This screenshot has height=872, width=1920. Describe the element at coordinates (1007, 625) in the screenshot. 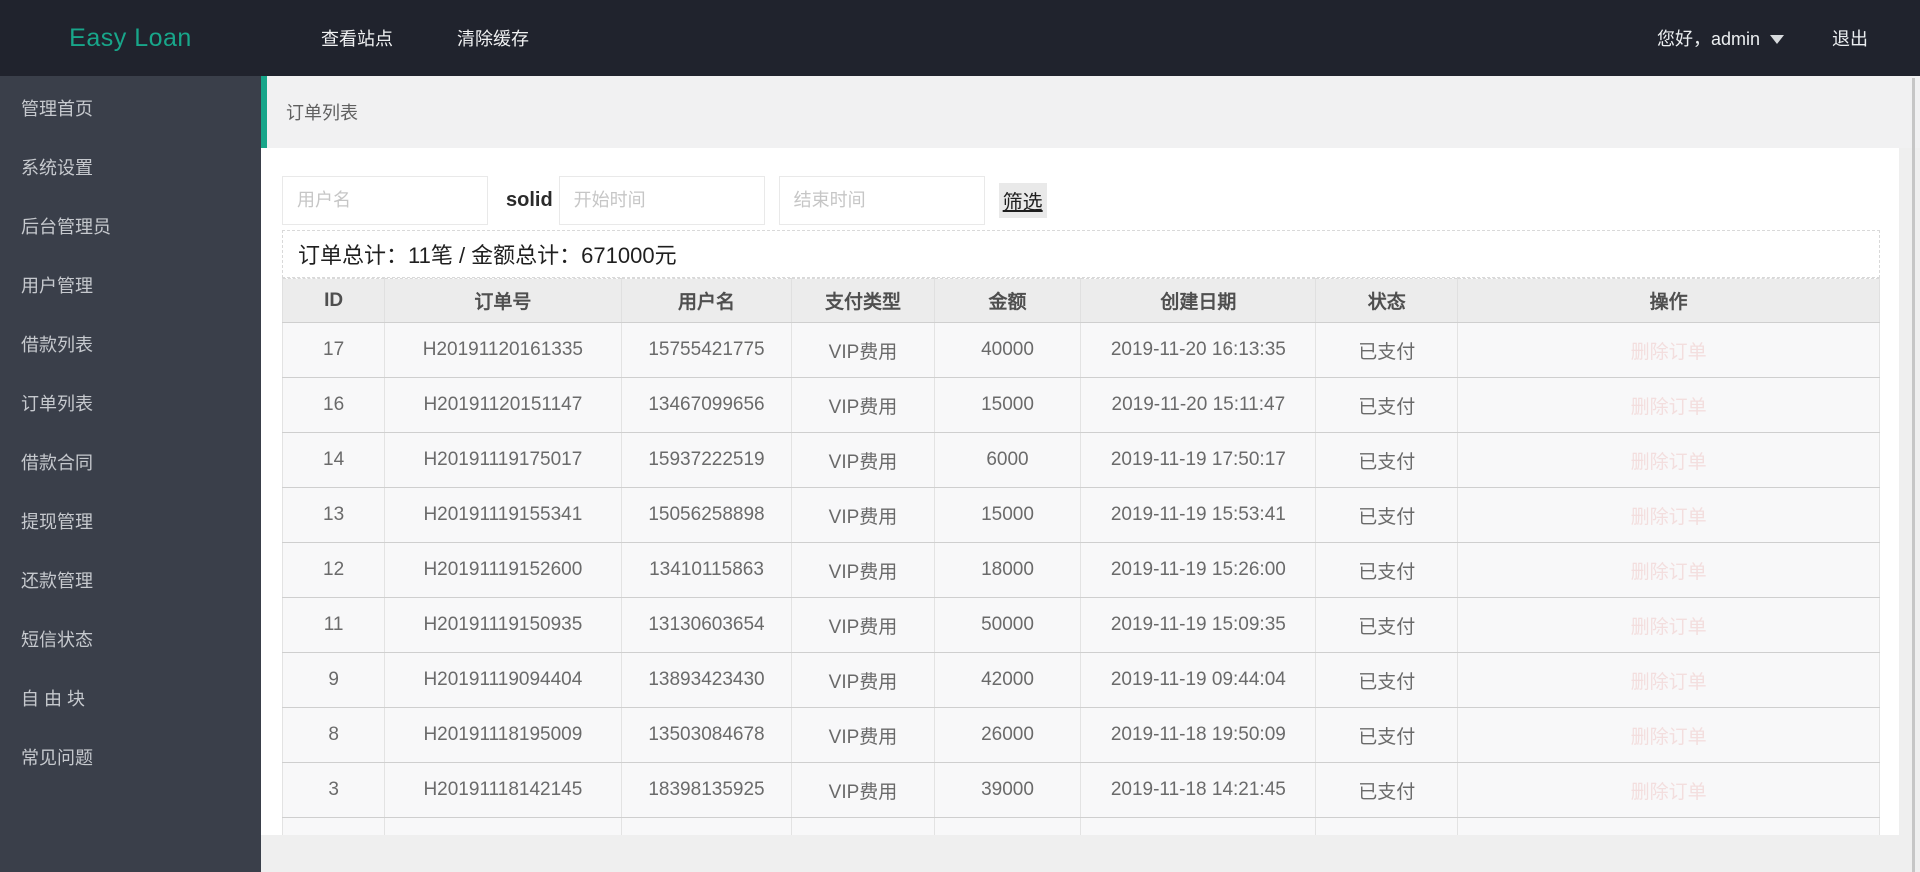

I see `cell-amount: 50000` at that location.